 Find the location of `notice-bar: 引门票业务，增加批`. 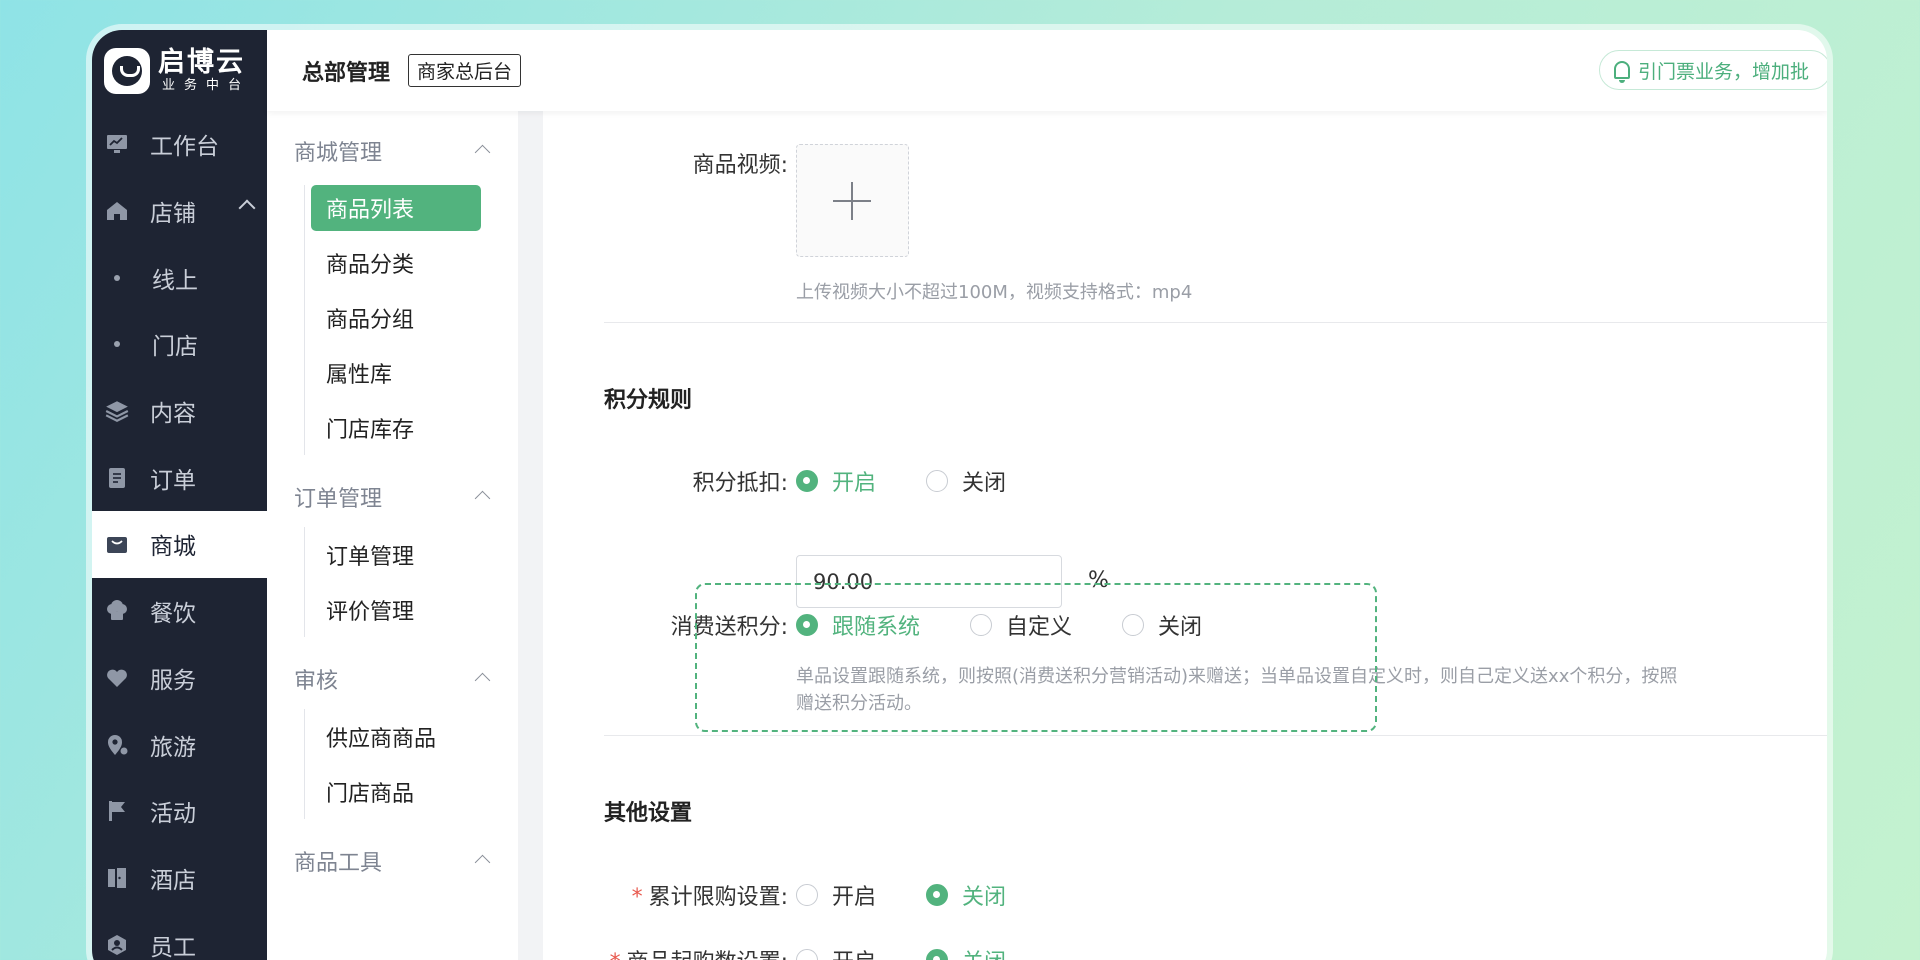

notice-bar: 引门票业务，增加批 is located at coordinates (1713, 70).